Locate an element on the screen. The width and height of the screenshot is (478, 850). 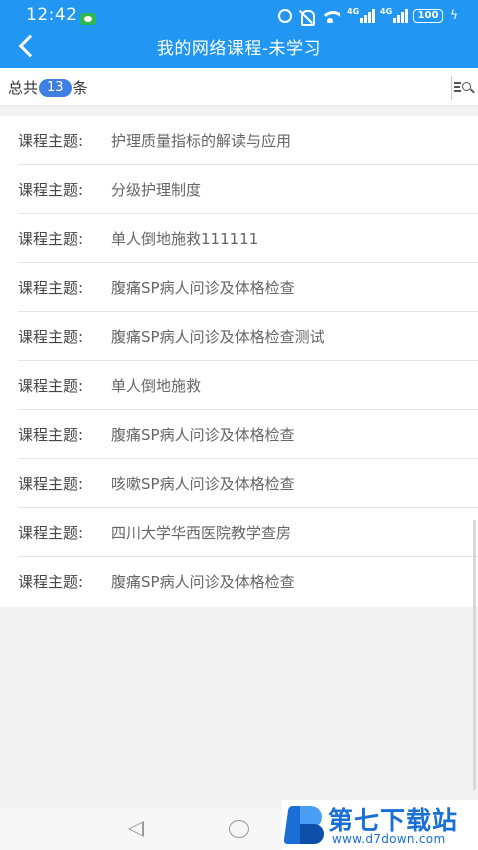
total-suffix: 条 is located at coordinates (80, 88).